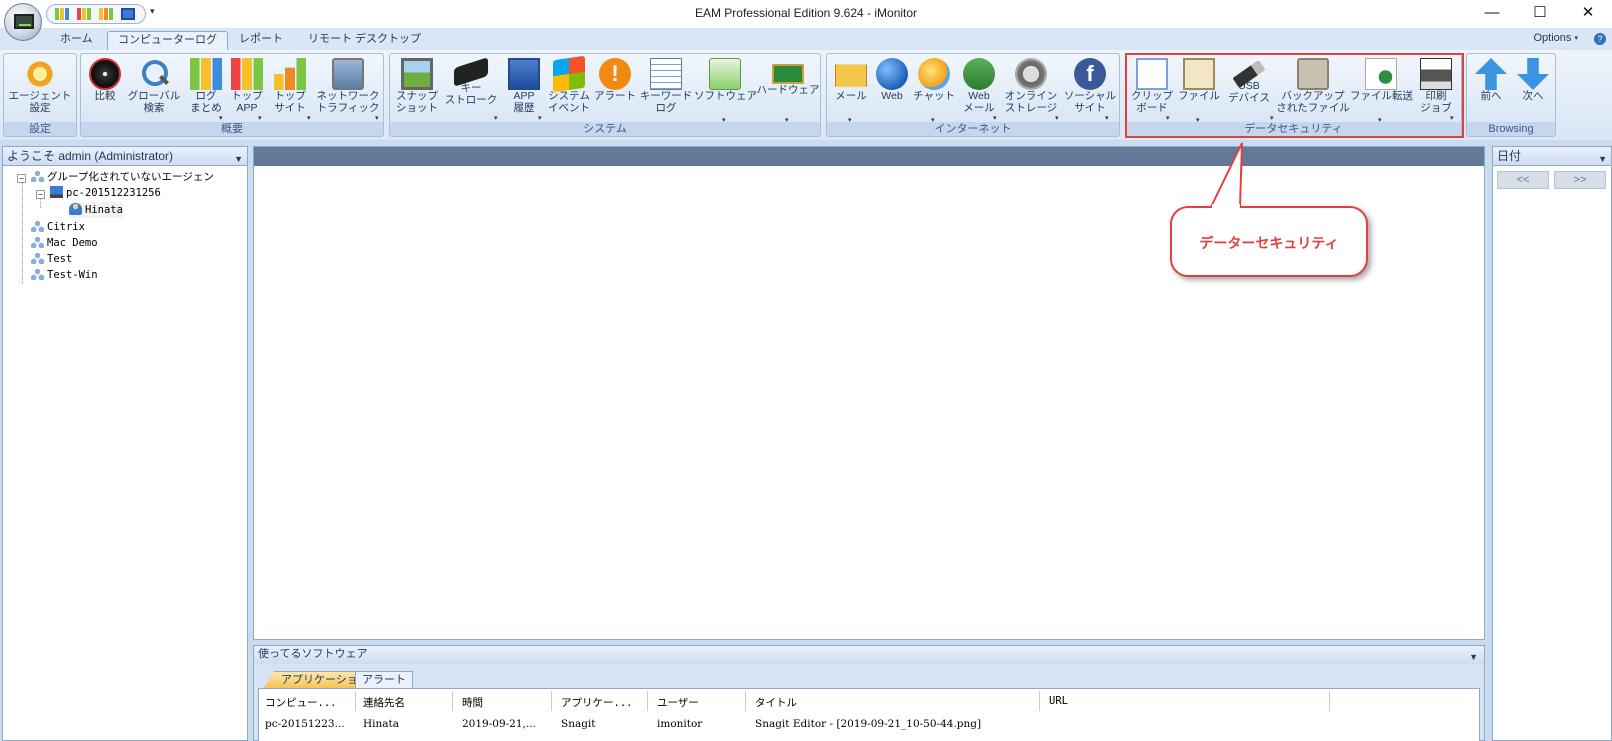 The height and width of the screenshot is (741, 1612). What do you see at coordinates (75, 209) in the screenshot?
I see `user-icon` at bounding box center [75, 209].